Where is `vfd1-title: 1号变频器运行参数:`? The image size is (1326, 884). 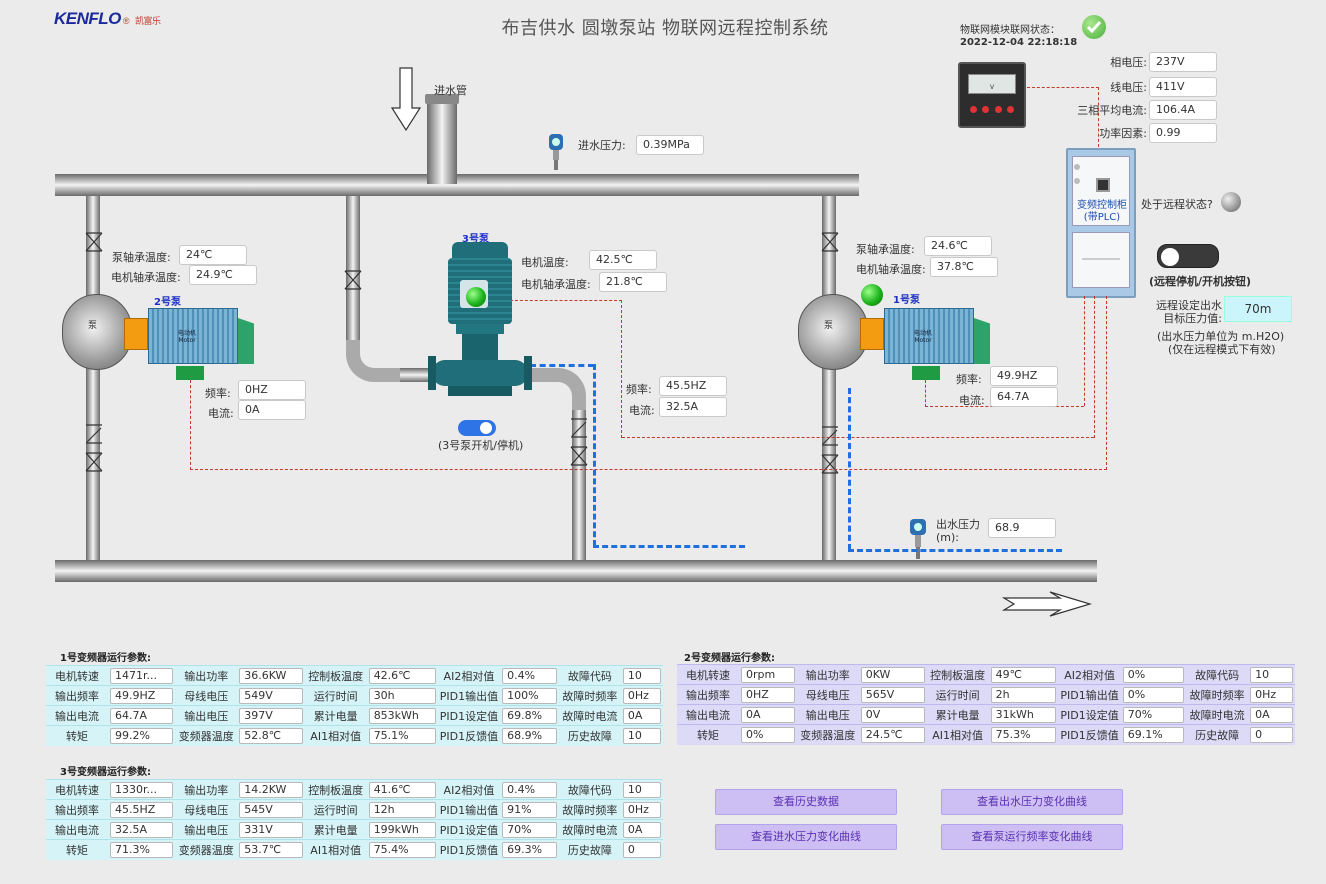 vfd1-title: 1号变频器运行参数: is located at coordinates (105, 658).